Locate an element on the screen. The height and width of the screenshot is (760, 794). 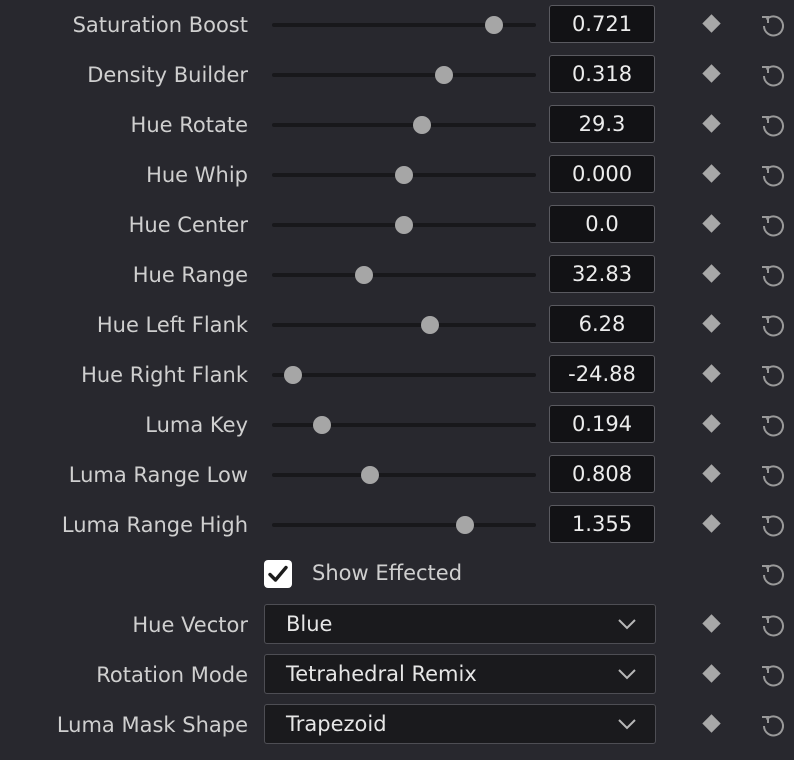
dropdown-row: Rotation Mode Tetrahedral Remix is located at coordinates (397, 675).